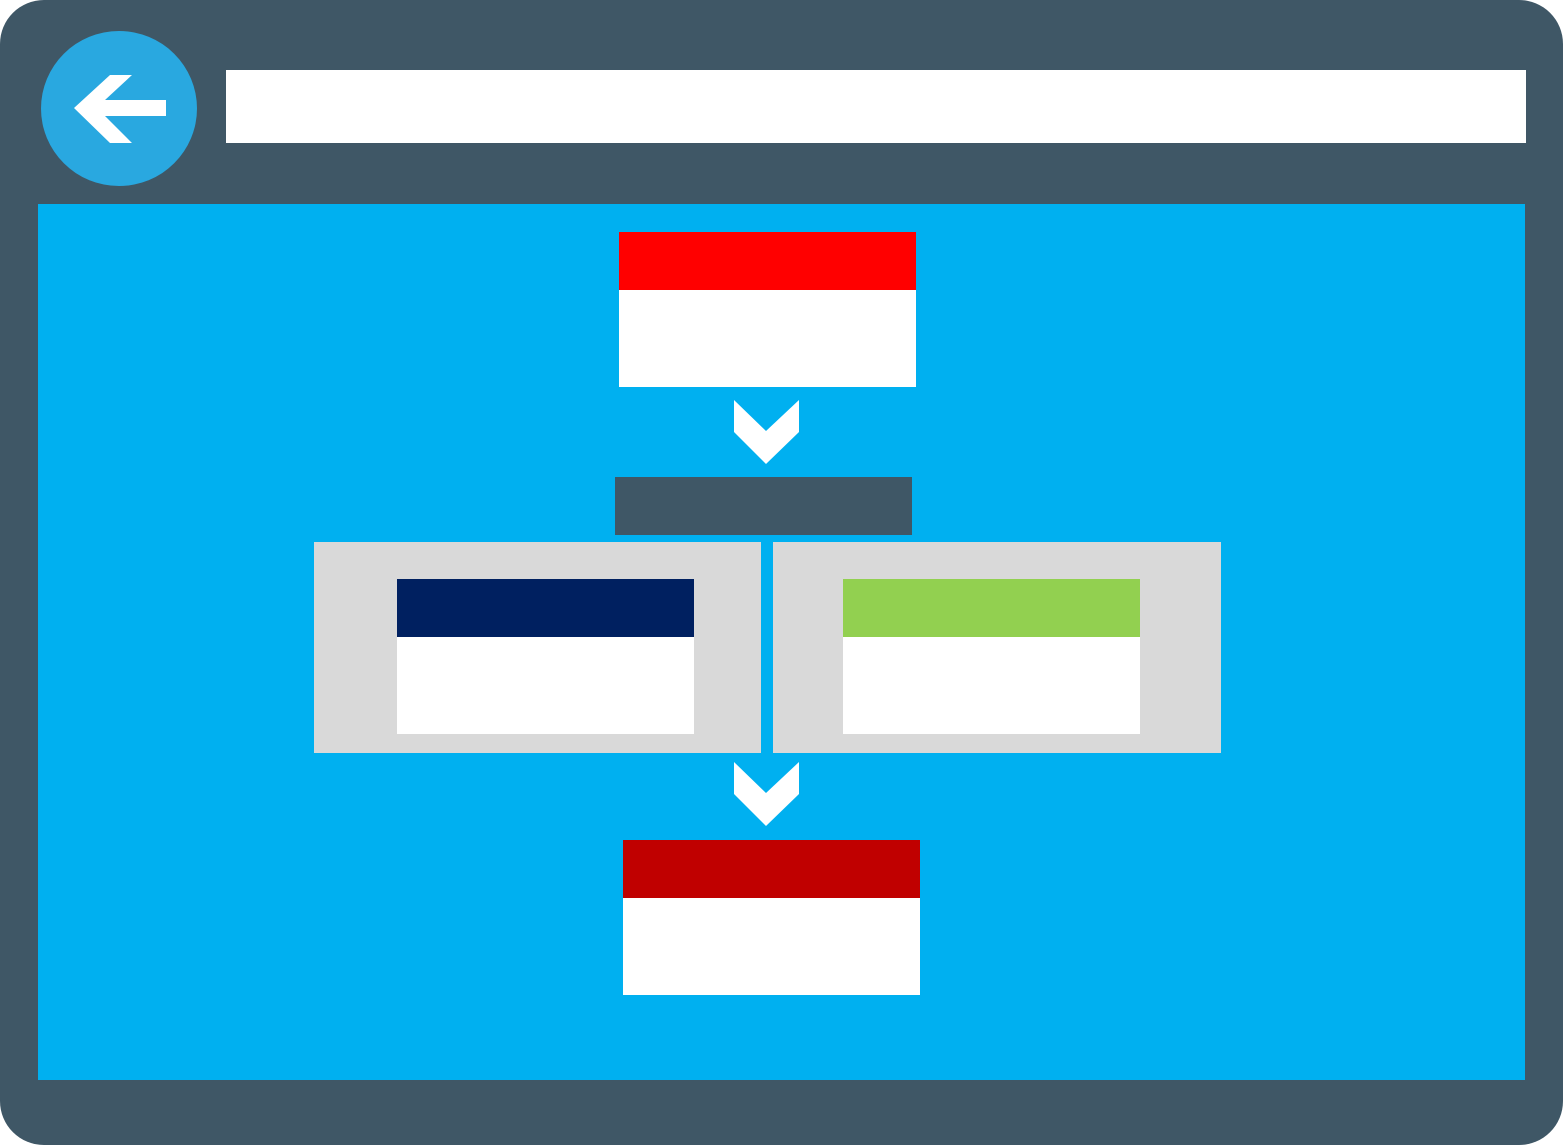 Image resolution: width=1563 pixels, height=1145 pixels. I want to click on arrow-left-icon, so click(120, 109).